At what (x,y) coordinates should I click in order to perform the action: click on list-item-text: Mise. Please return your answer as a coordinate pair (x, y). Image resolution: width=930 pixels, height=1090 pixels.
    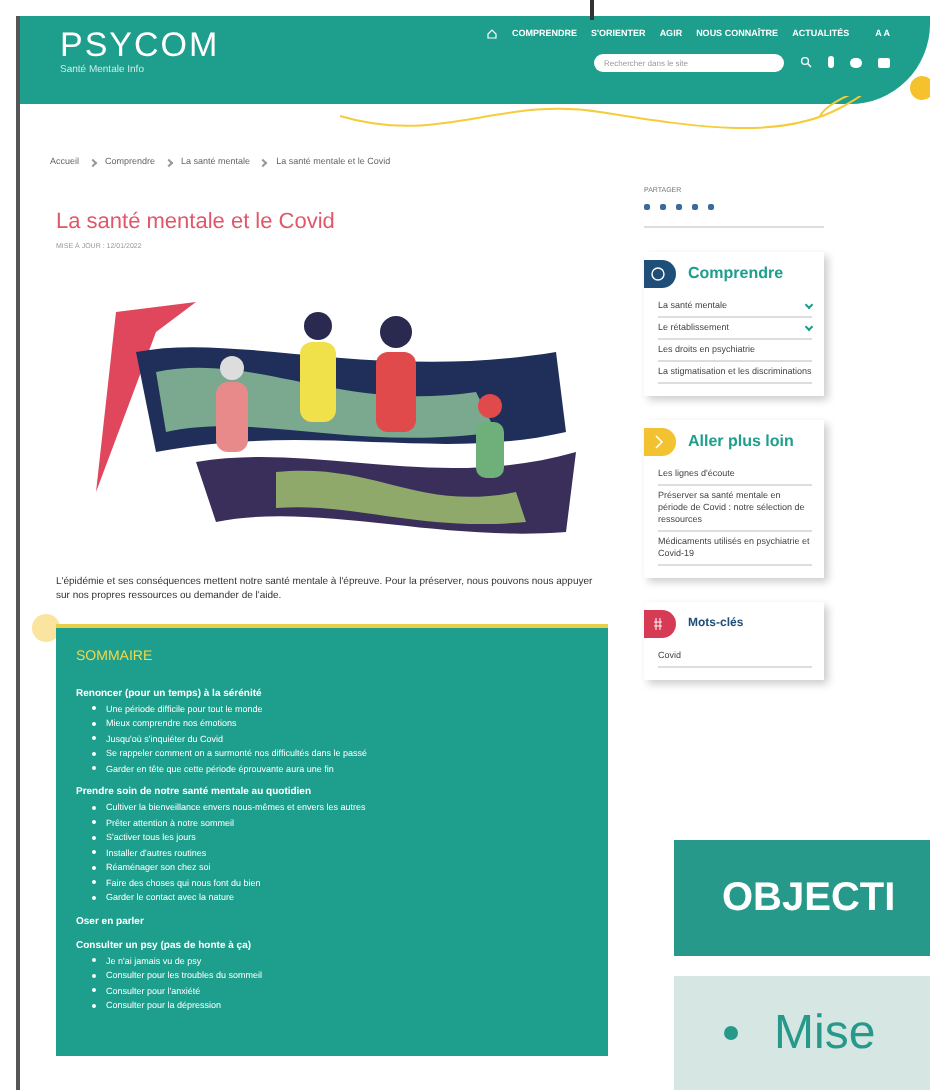
    Looking at the image, I should click on (825, 1033).